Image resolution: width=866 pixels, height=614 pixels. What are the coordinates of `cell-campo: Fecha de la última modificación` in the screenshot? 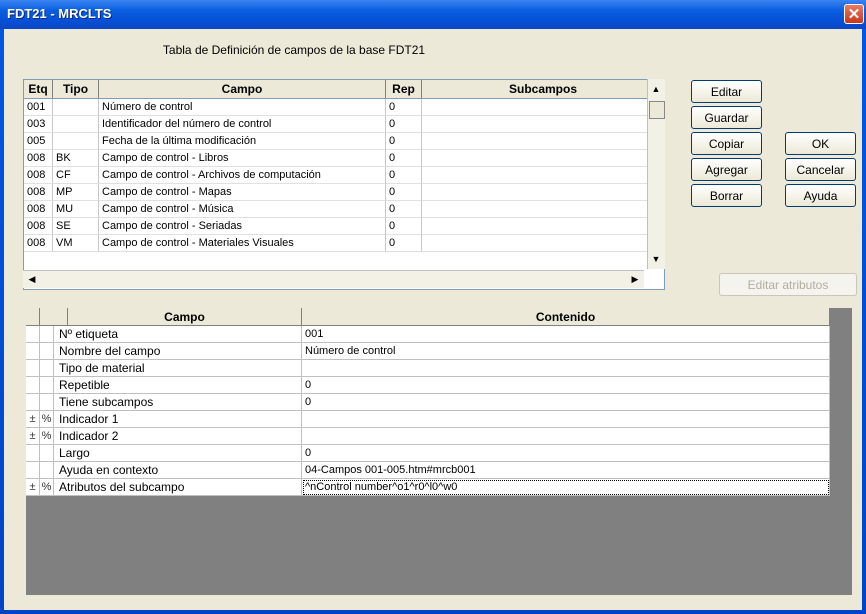 It's located at (242, 141).